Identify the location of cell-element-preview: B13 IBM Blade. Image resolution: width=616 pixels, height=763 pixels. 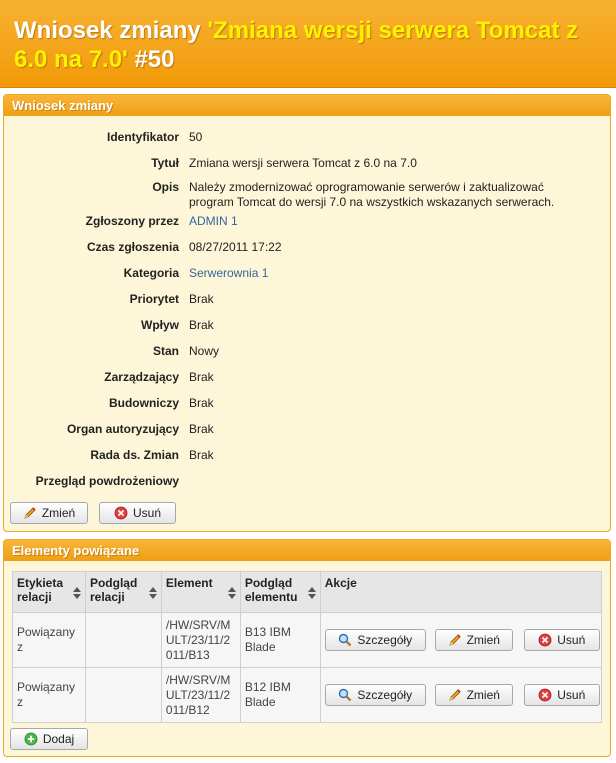
(280, 640).